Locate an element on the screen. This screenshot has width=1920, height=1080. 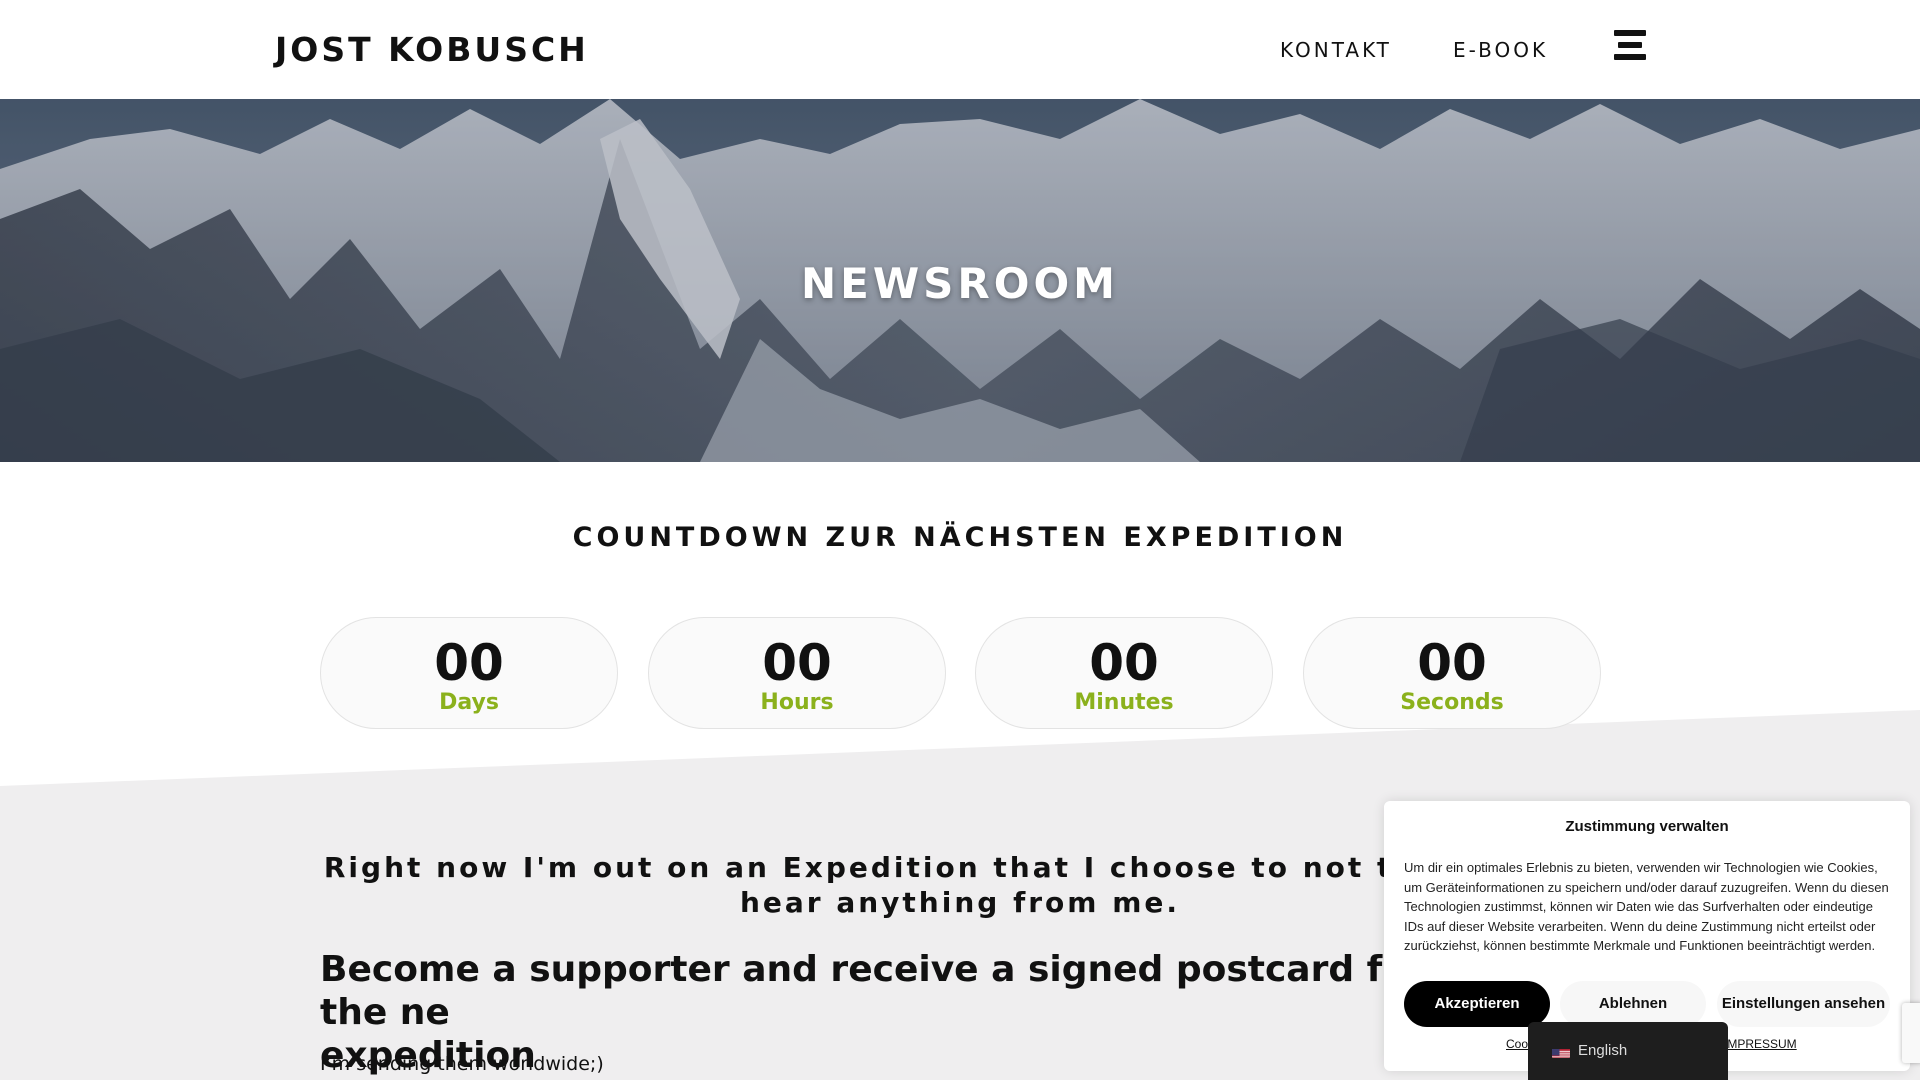
us-flag-icon is located at coordinates (1561, 1052).